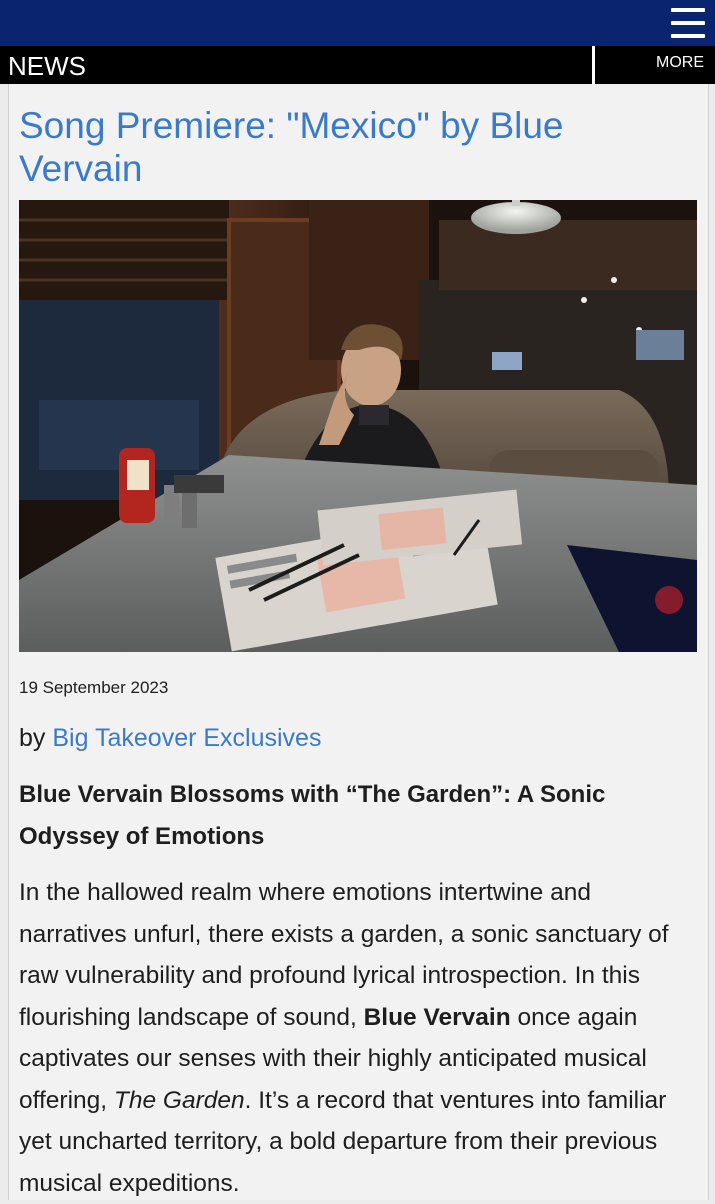  Describe the element at coordinates (186, 738) in the screenshot. I see `author-link: Big Takeover Exclusives` at that location.